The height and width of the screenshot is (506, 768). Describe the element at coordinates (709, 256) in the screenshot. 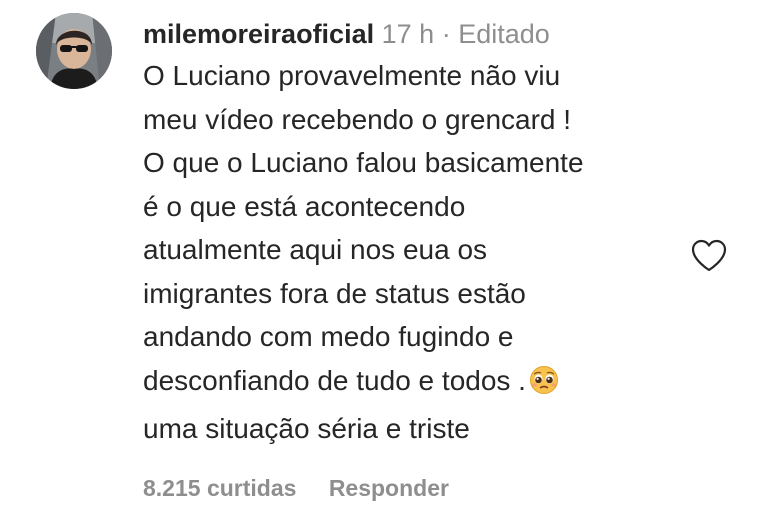

I see `heart-outline-icon` at that location.